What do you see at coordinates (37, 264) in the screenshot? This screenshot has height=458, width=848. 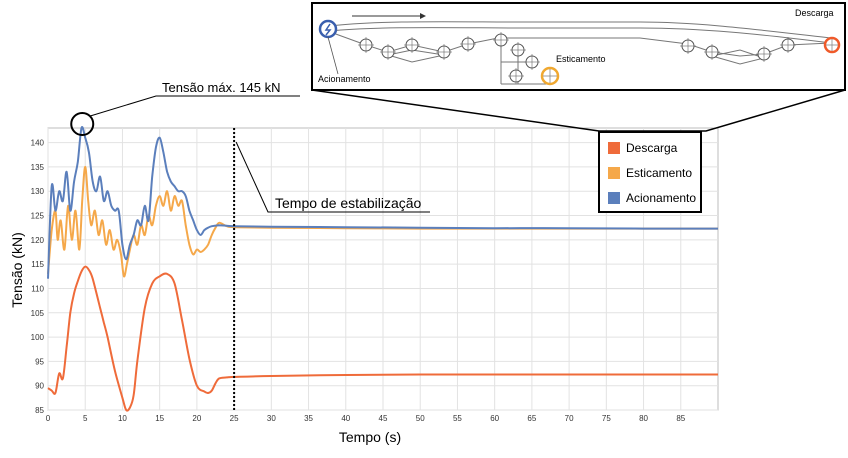 I see `y-tick-label: 115` at bounding box center [37, 264].